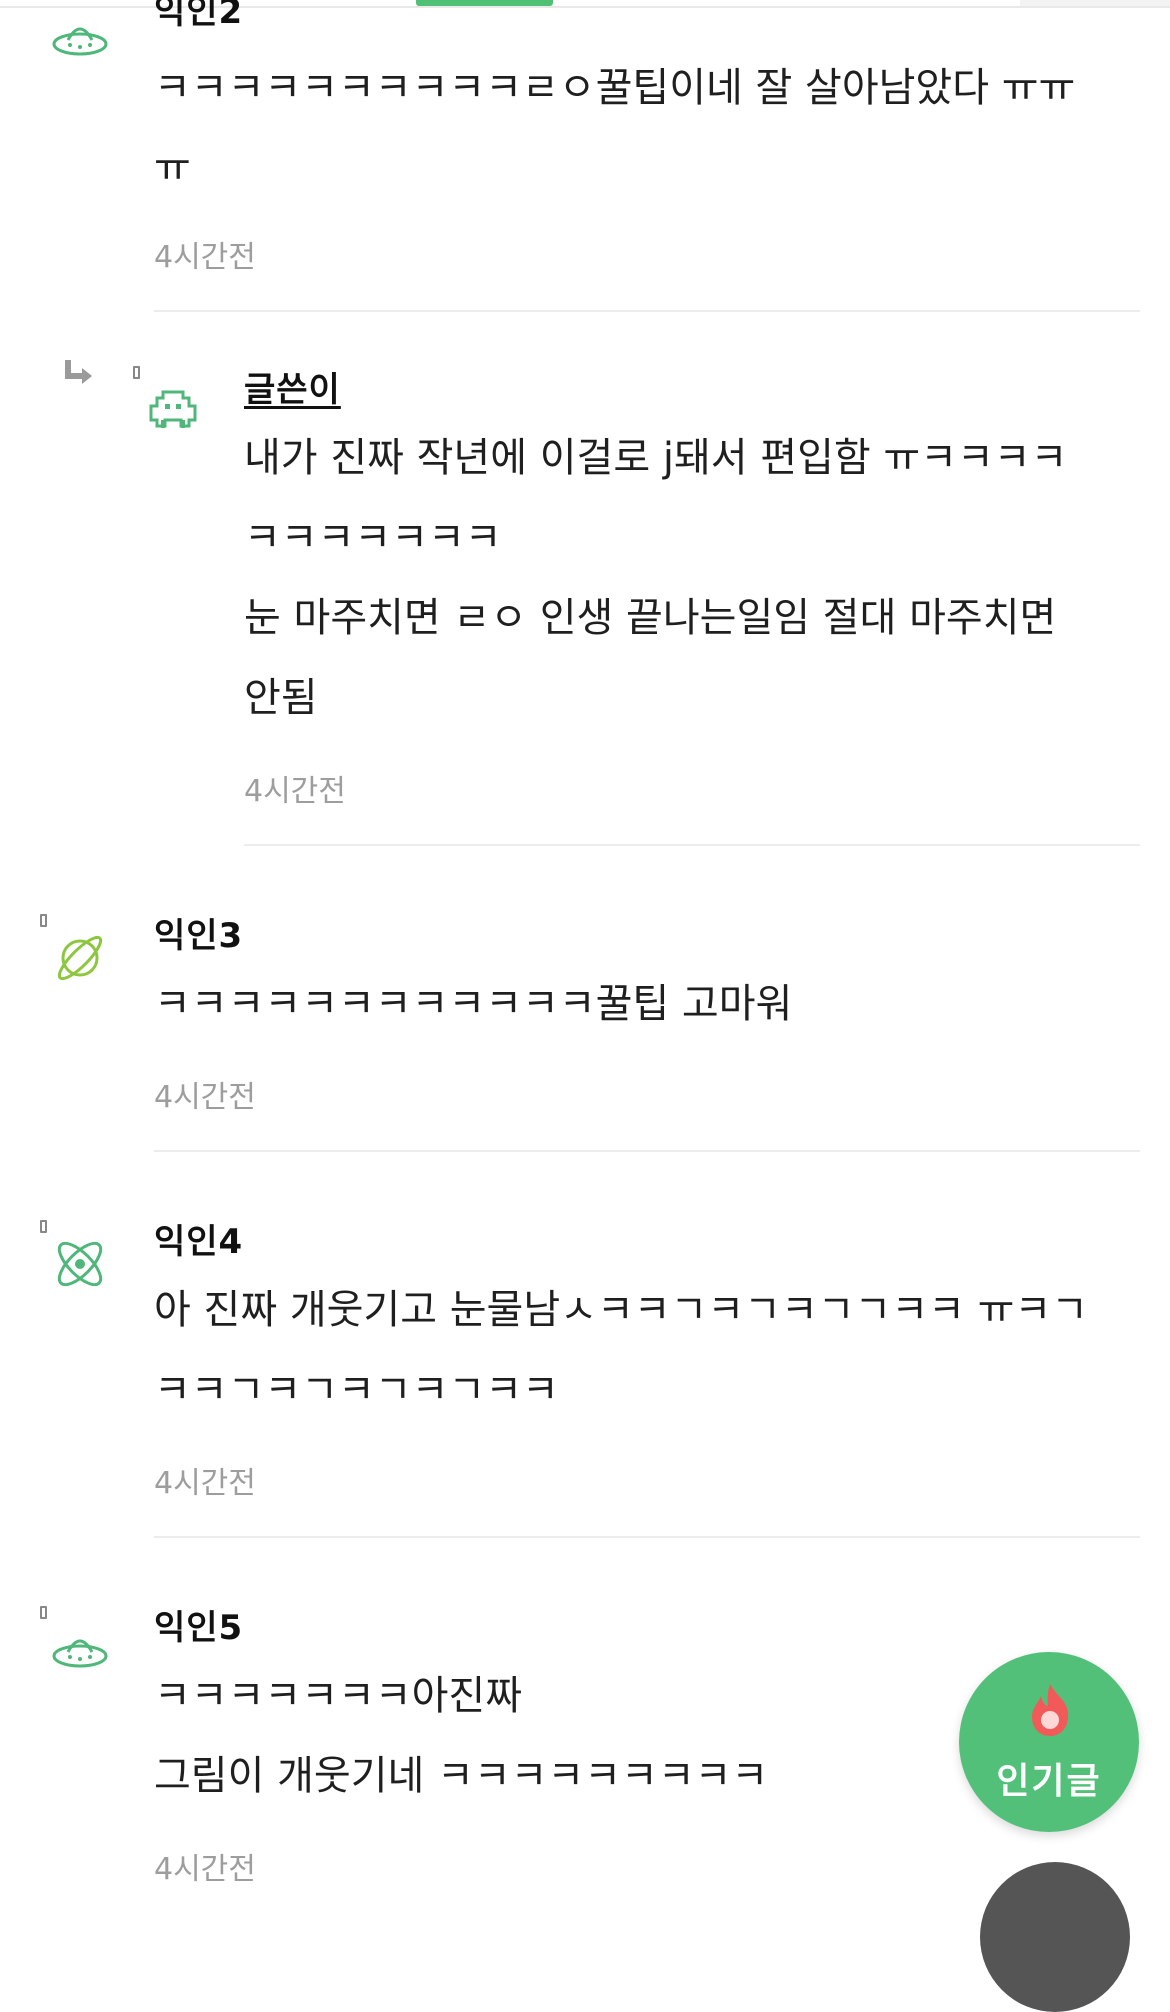 Image resolution: width=1170 pixels, height=2012 pixels. What do you see at coordinates (198, 1624) in the screenshot?
I see `comment-author: 익인5` at bounding box center [198, 1624].